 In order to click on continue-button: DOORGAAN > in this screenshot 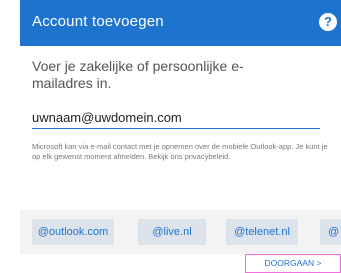, I will do `click(293, 263)`.